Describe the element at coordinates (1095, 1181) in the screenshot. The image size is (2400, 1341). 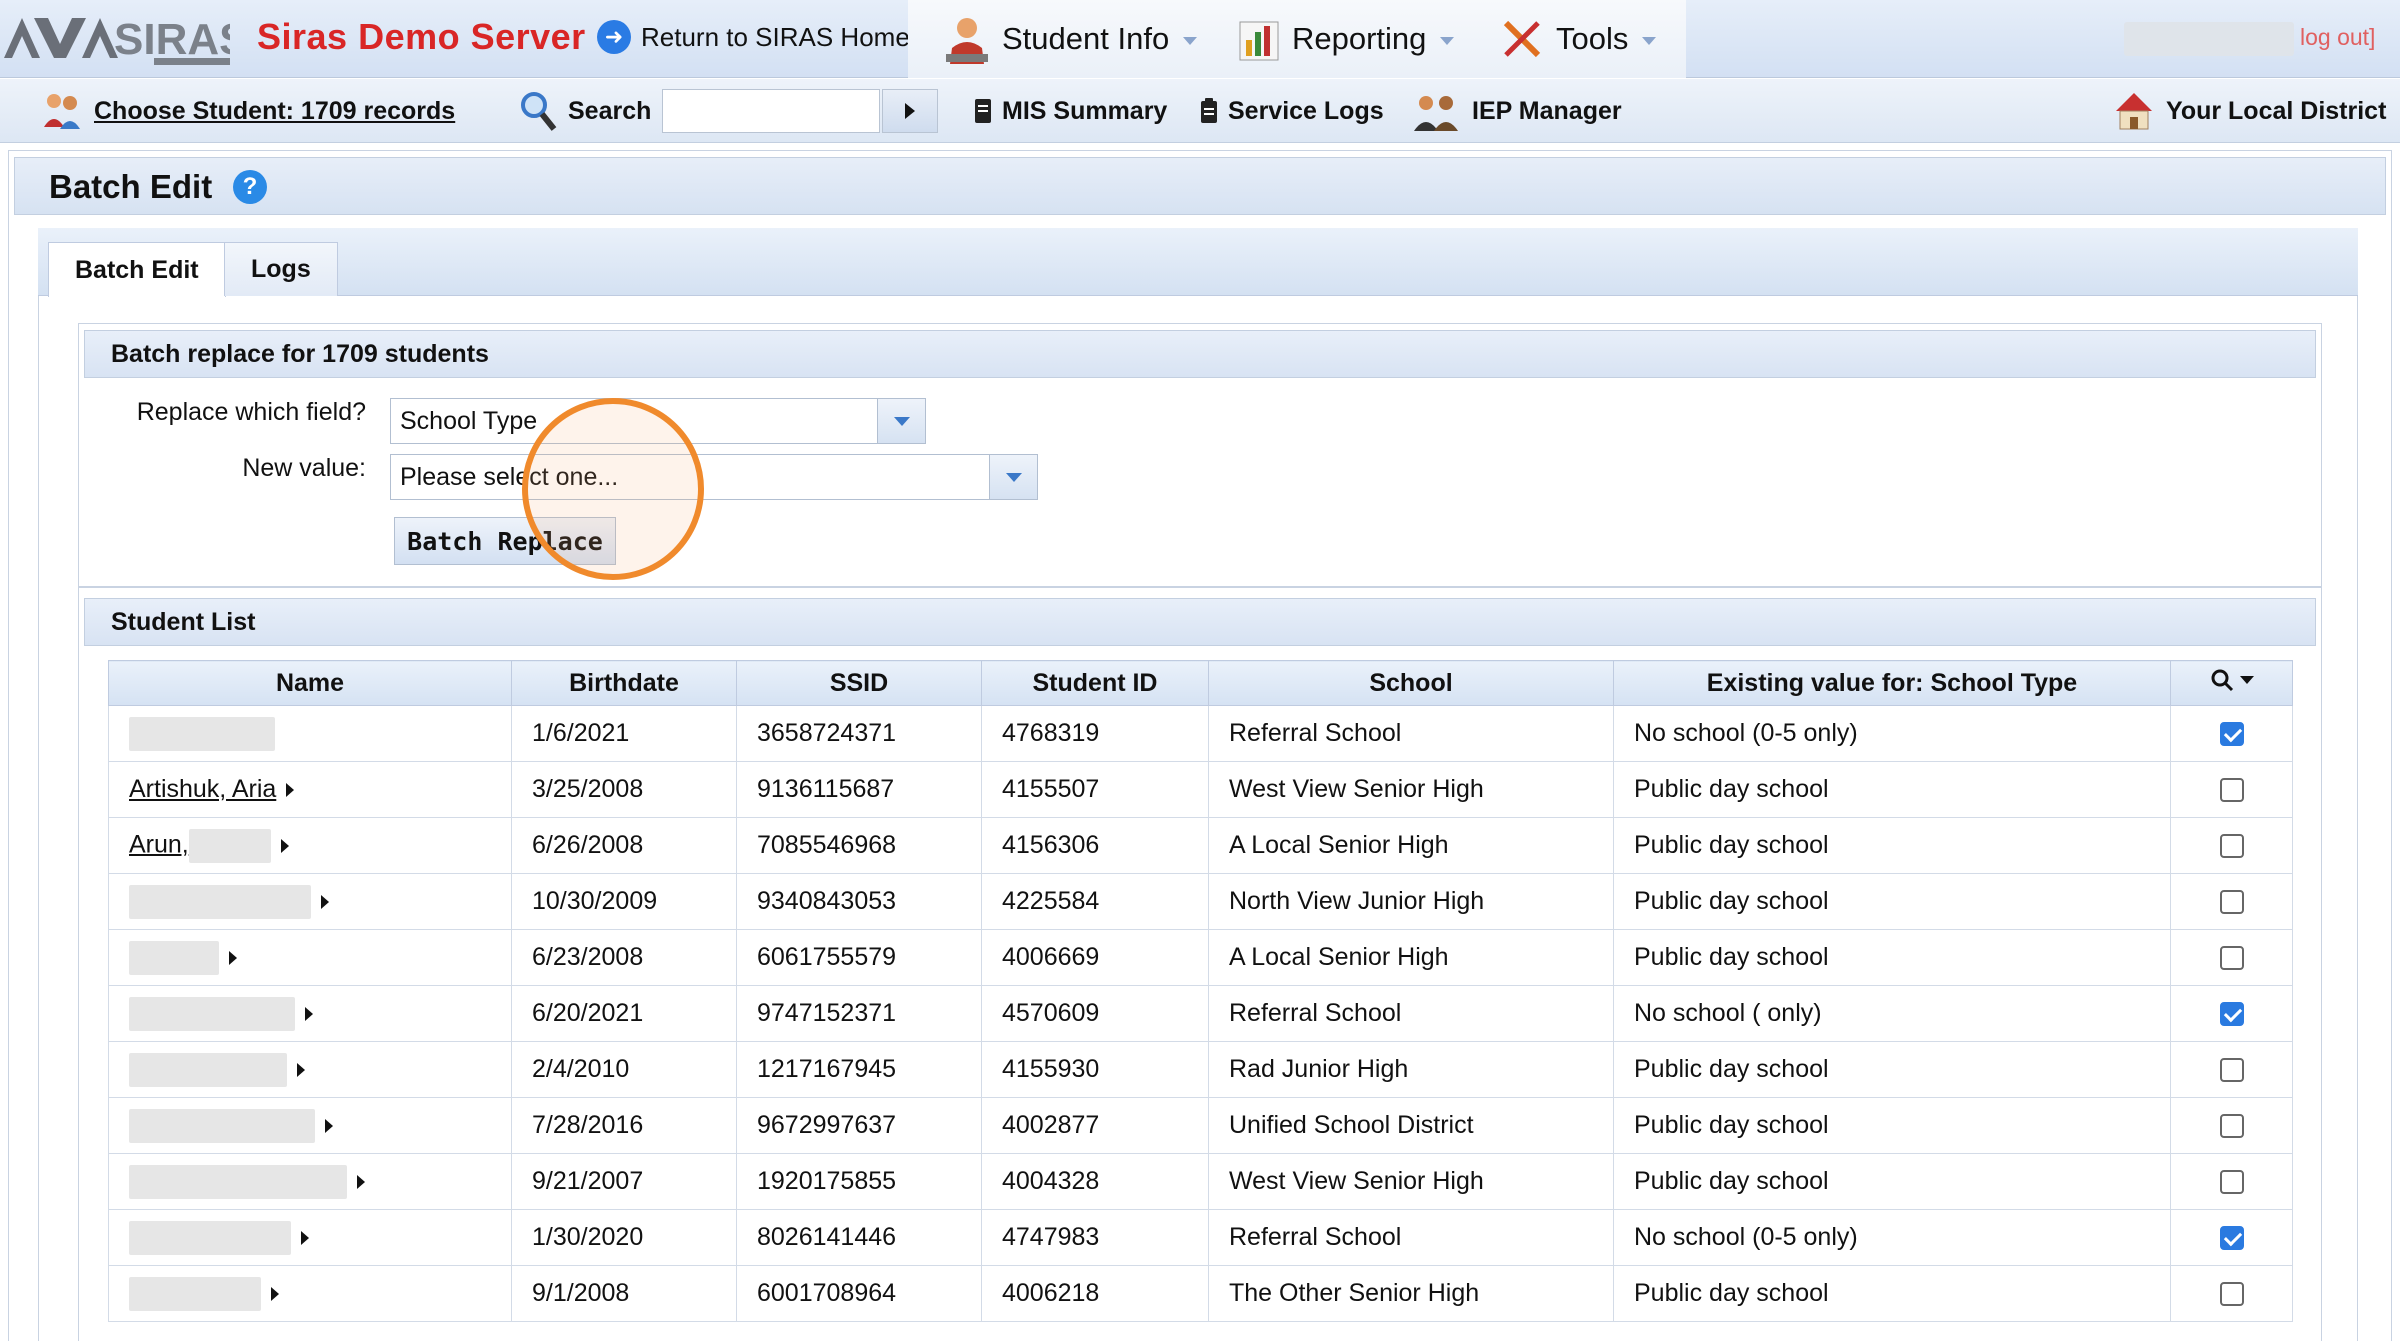
I see `cell-student-id: 4004328` at that location.